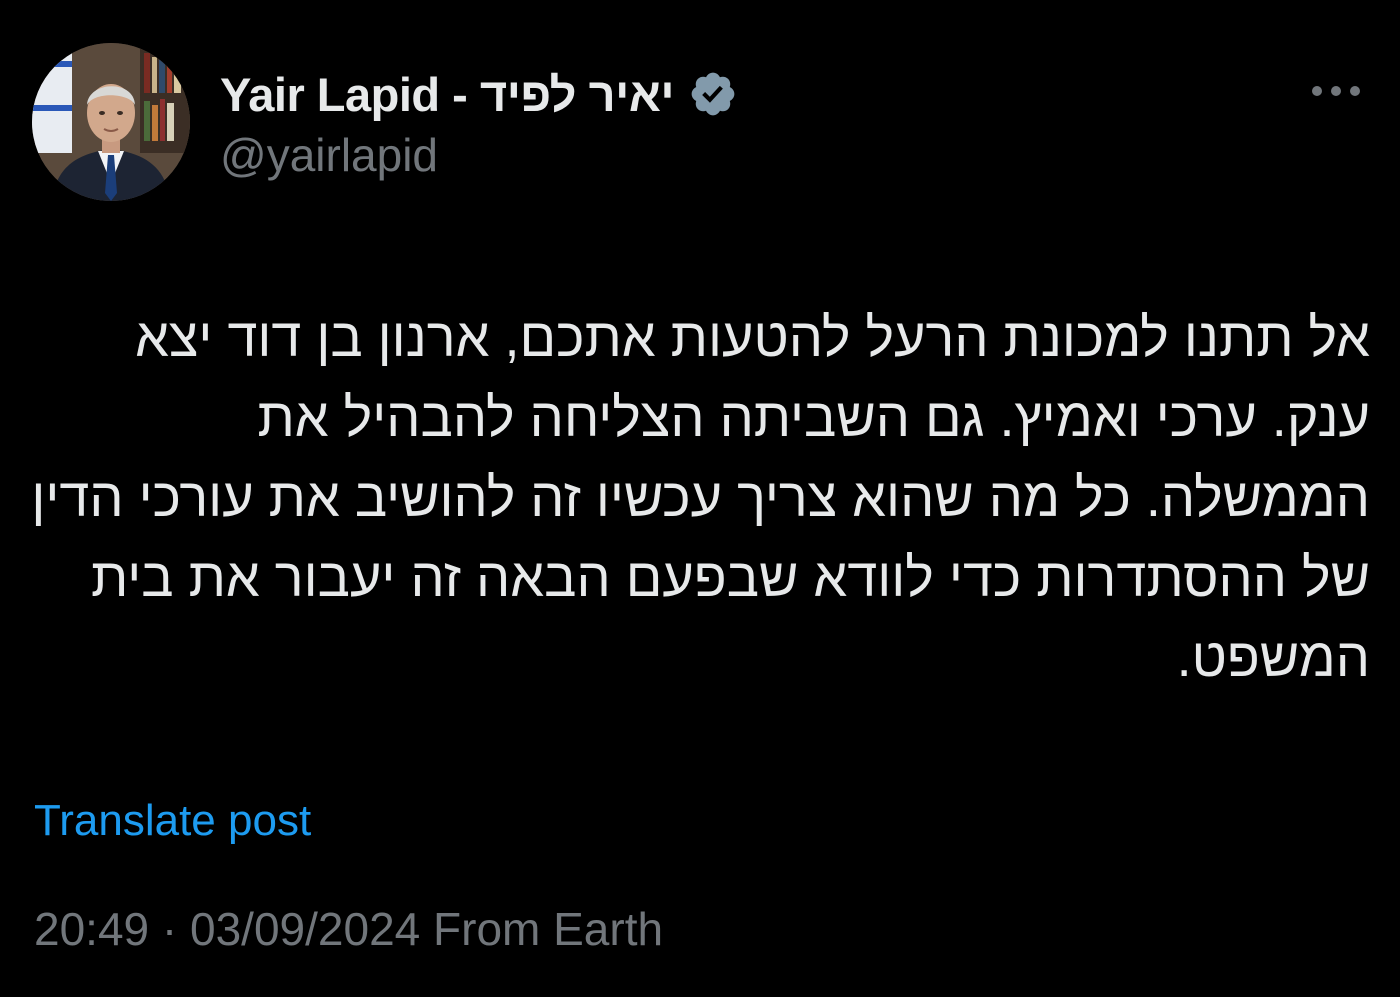 Image resolution: width=1400 pixels, height=997 pixels. What do you see at coordinates (305, 929) in the screenshot?
I see `post-date: 03/09/2024` at bounding box center [305, 929].